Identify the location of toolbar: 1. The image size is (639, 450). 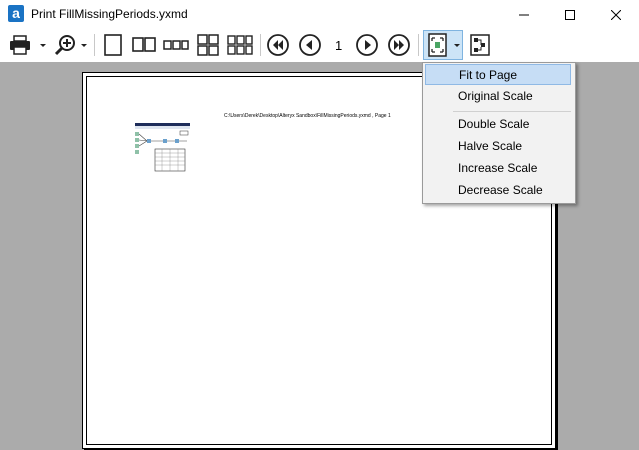
(319, 45).